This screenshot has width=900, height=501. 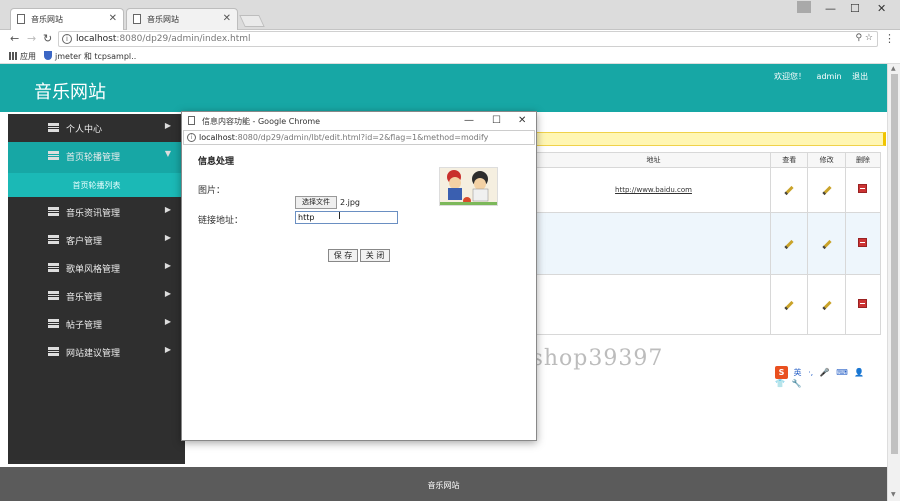 What do you see at coordinates (522, 120) in the screenshot?
I see `popup-close-button: ✕` at bounding box center [522, 120].